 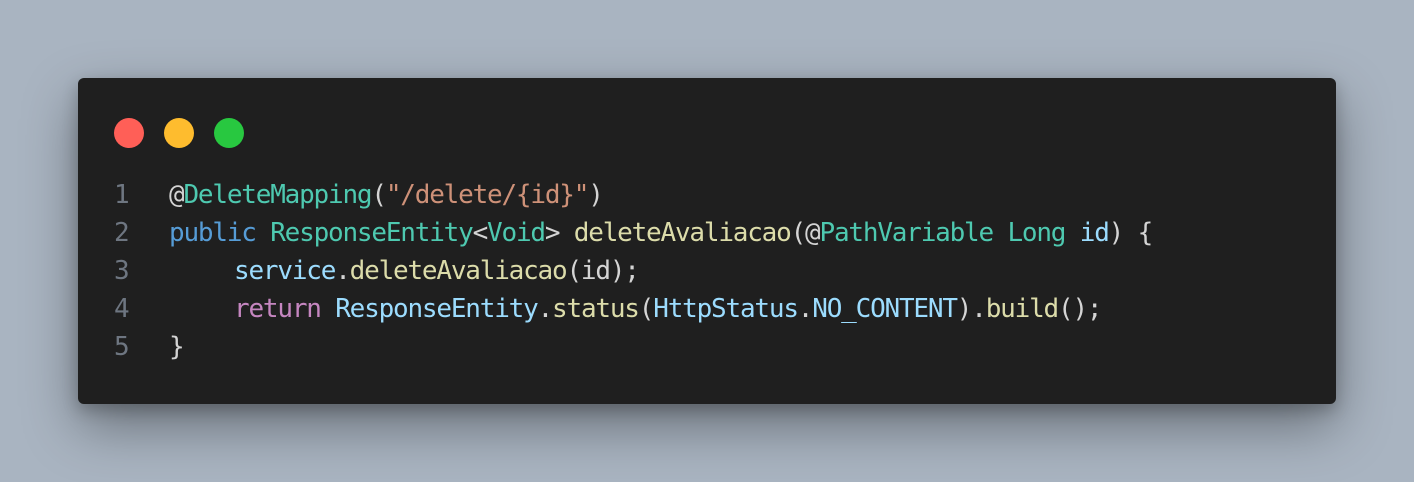 What do you see at coordinates (129, 133) in the screenshot?
I see `close-dot-icon` at bounding box center [129, 133].